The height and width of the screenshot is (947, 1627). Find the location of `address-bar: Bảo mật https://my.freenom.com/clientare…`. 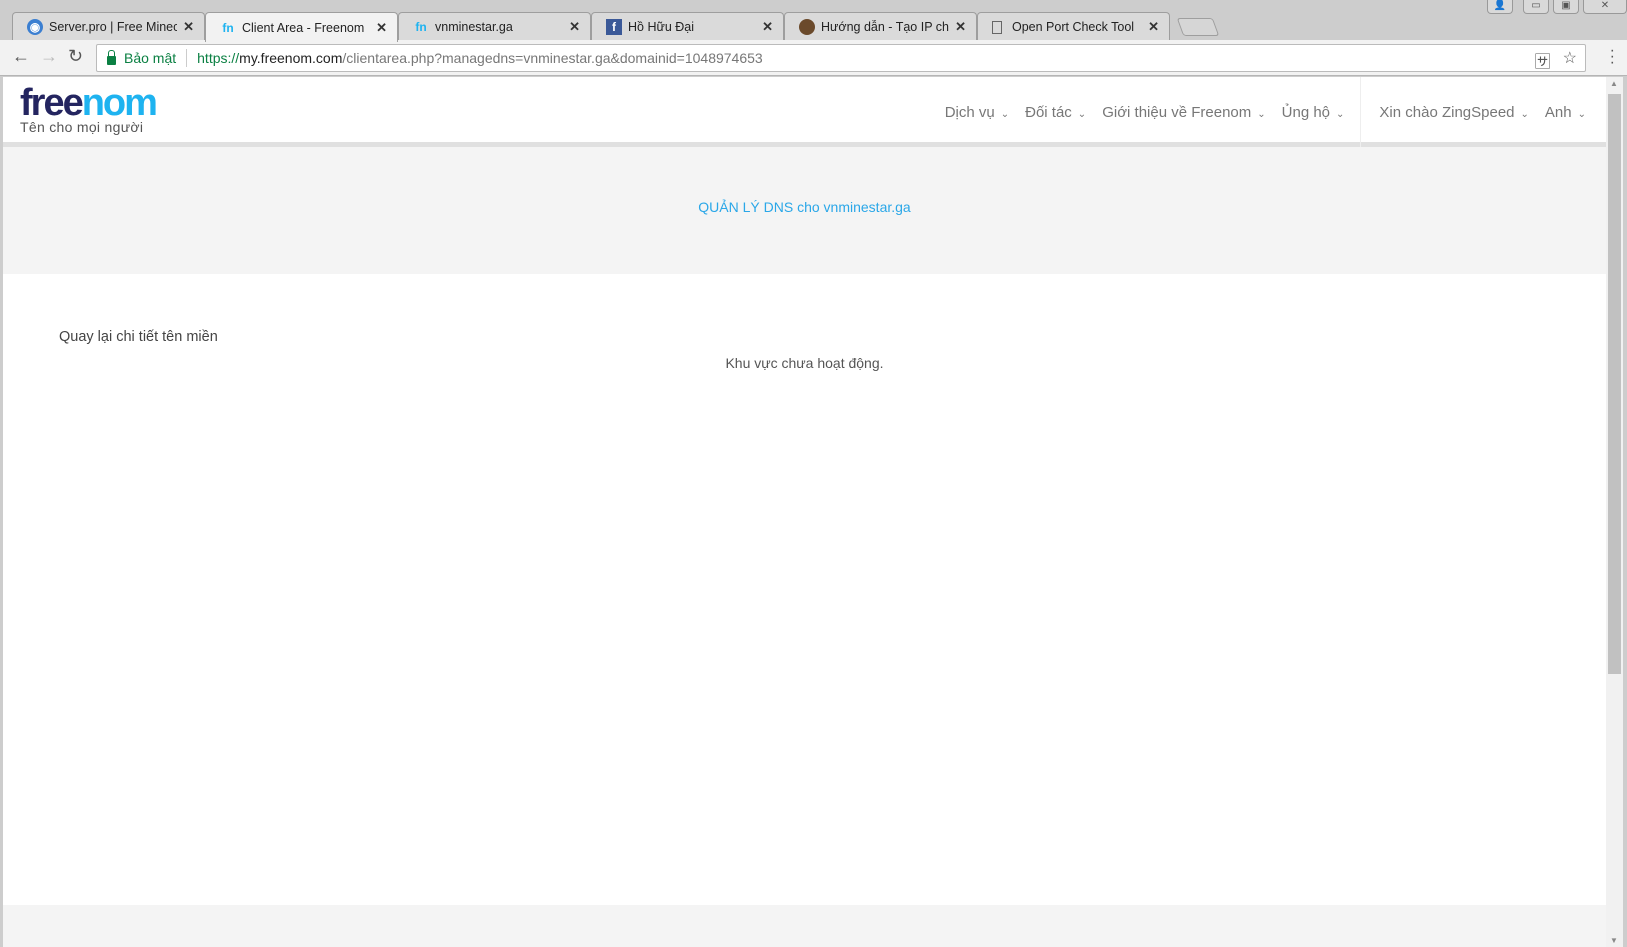

address-bar: Bảo mật https://my.freenom.com/clientare… is located at coordinates (841, 58).